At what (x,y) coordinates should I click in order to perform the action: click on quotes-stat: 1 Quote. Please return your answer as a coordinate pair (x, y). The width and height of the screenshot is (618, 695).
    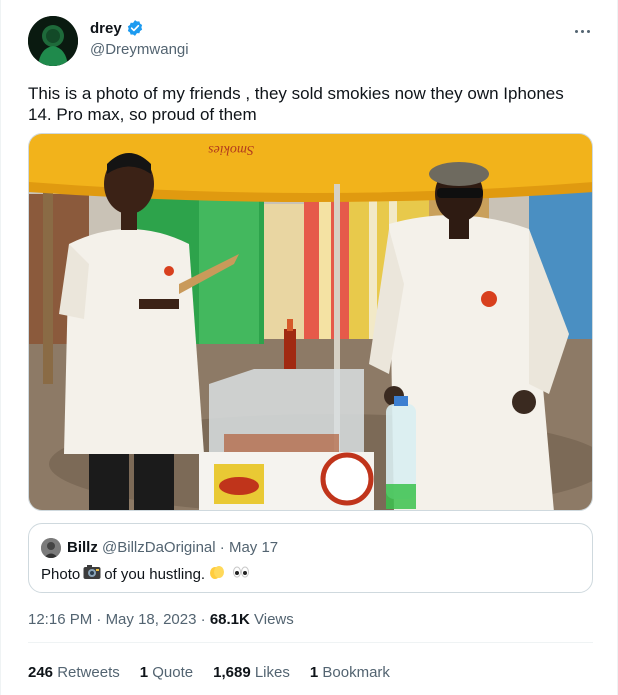
    Looking at the image, I should click on (166, 672).